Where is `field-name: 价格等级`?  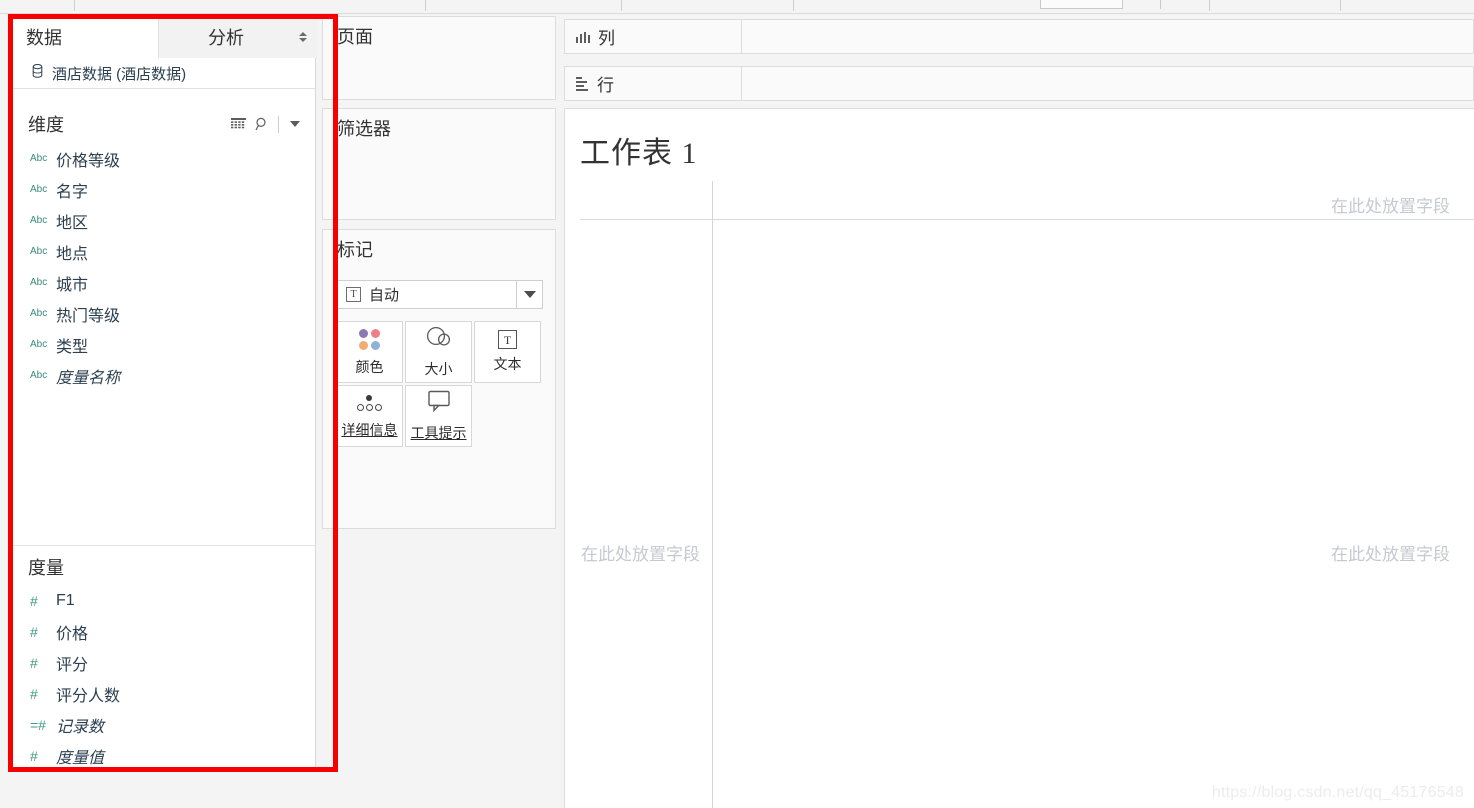 field-name: 价格等级 is located at coordinates (88, 161).